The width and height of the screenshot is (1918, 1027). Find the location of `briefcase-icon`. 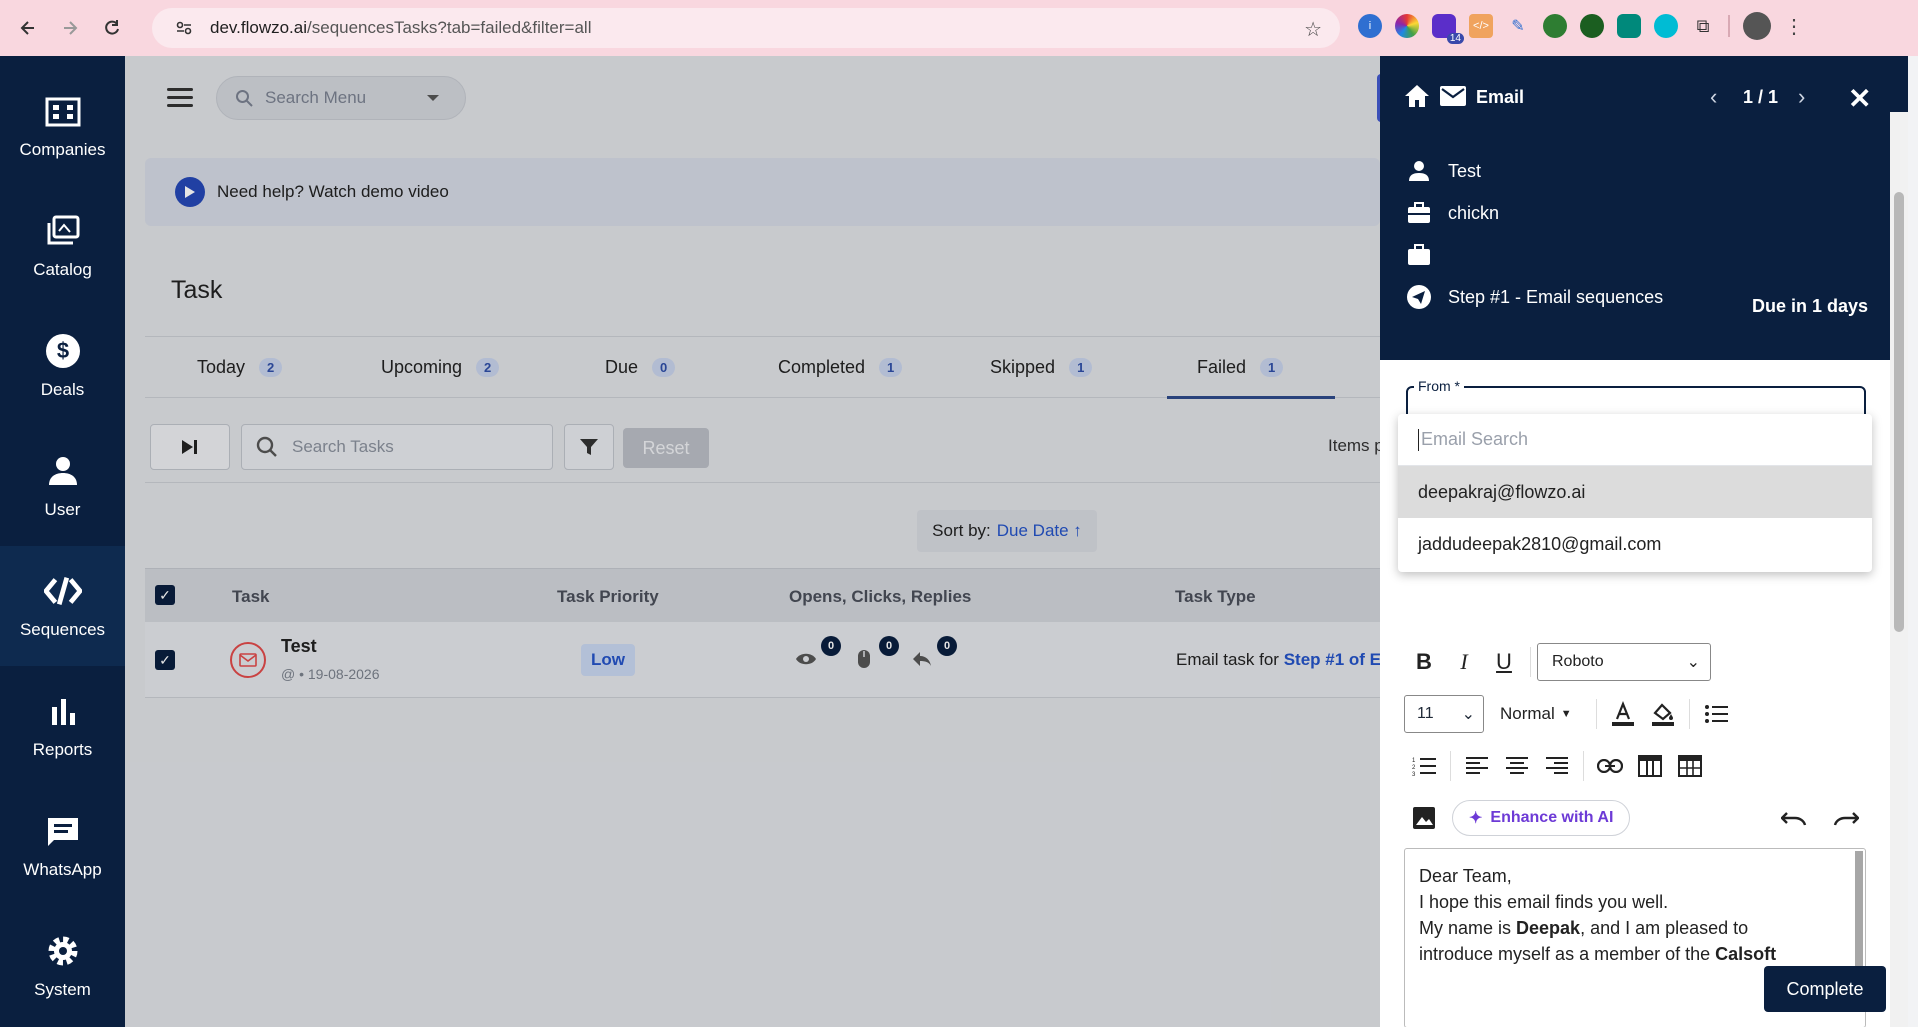

briefcase-icon is located at coordinates (1419, 213).